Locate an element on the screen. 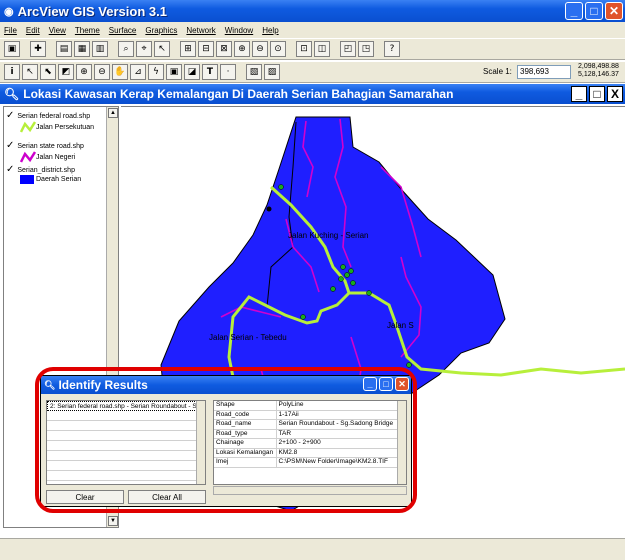 Image resolution: width=625 pixels, height=560 pixels. draw-point-icon: · is located at coordinates (228, 72).